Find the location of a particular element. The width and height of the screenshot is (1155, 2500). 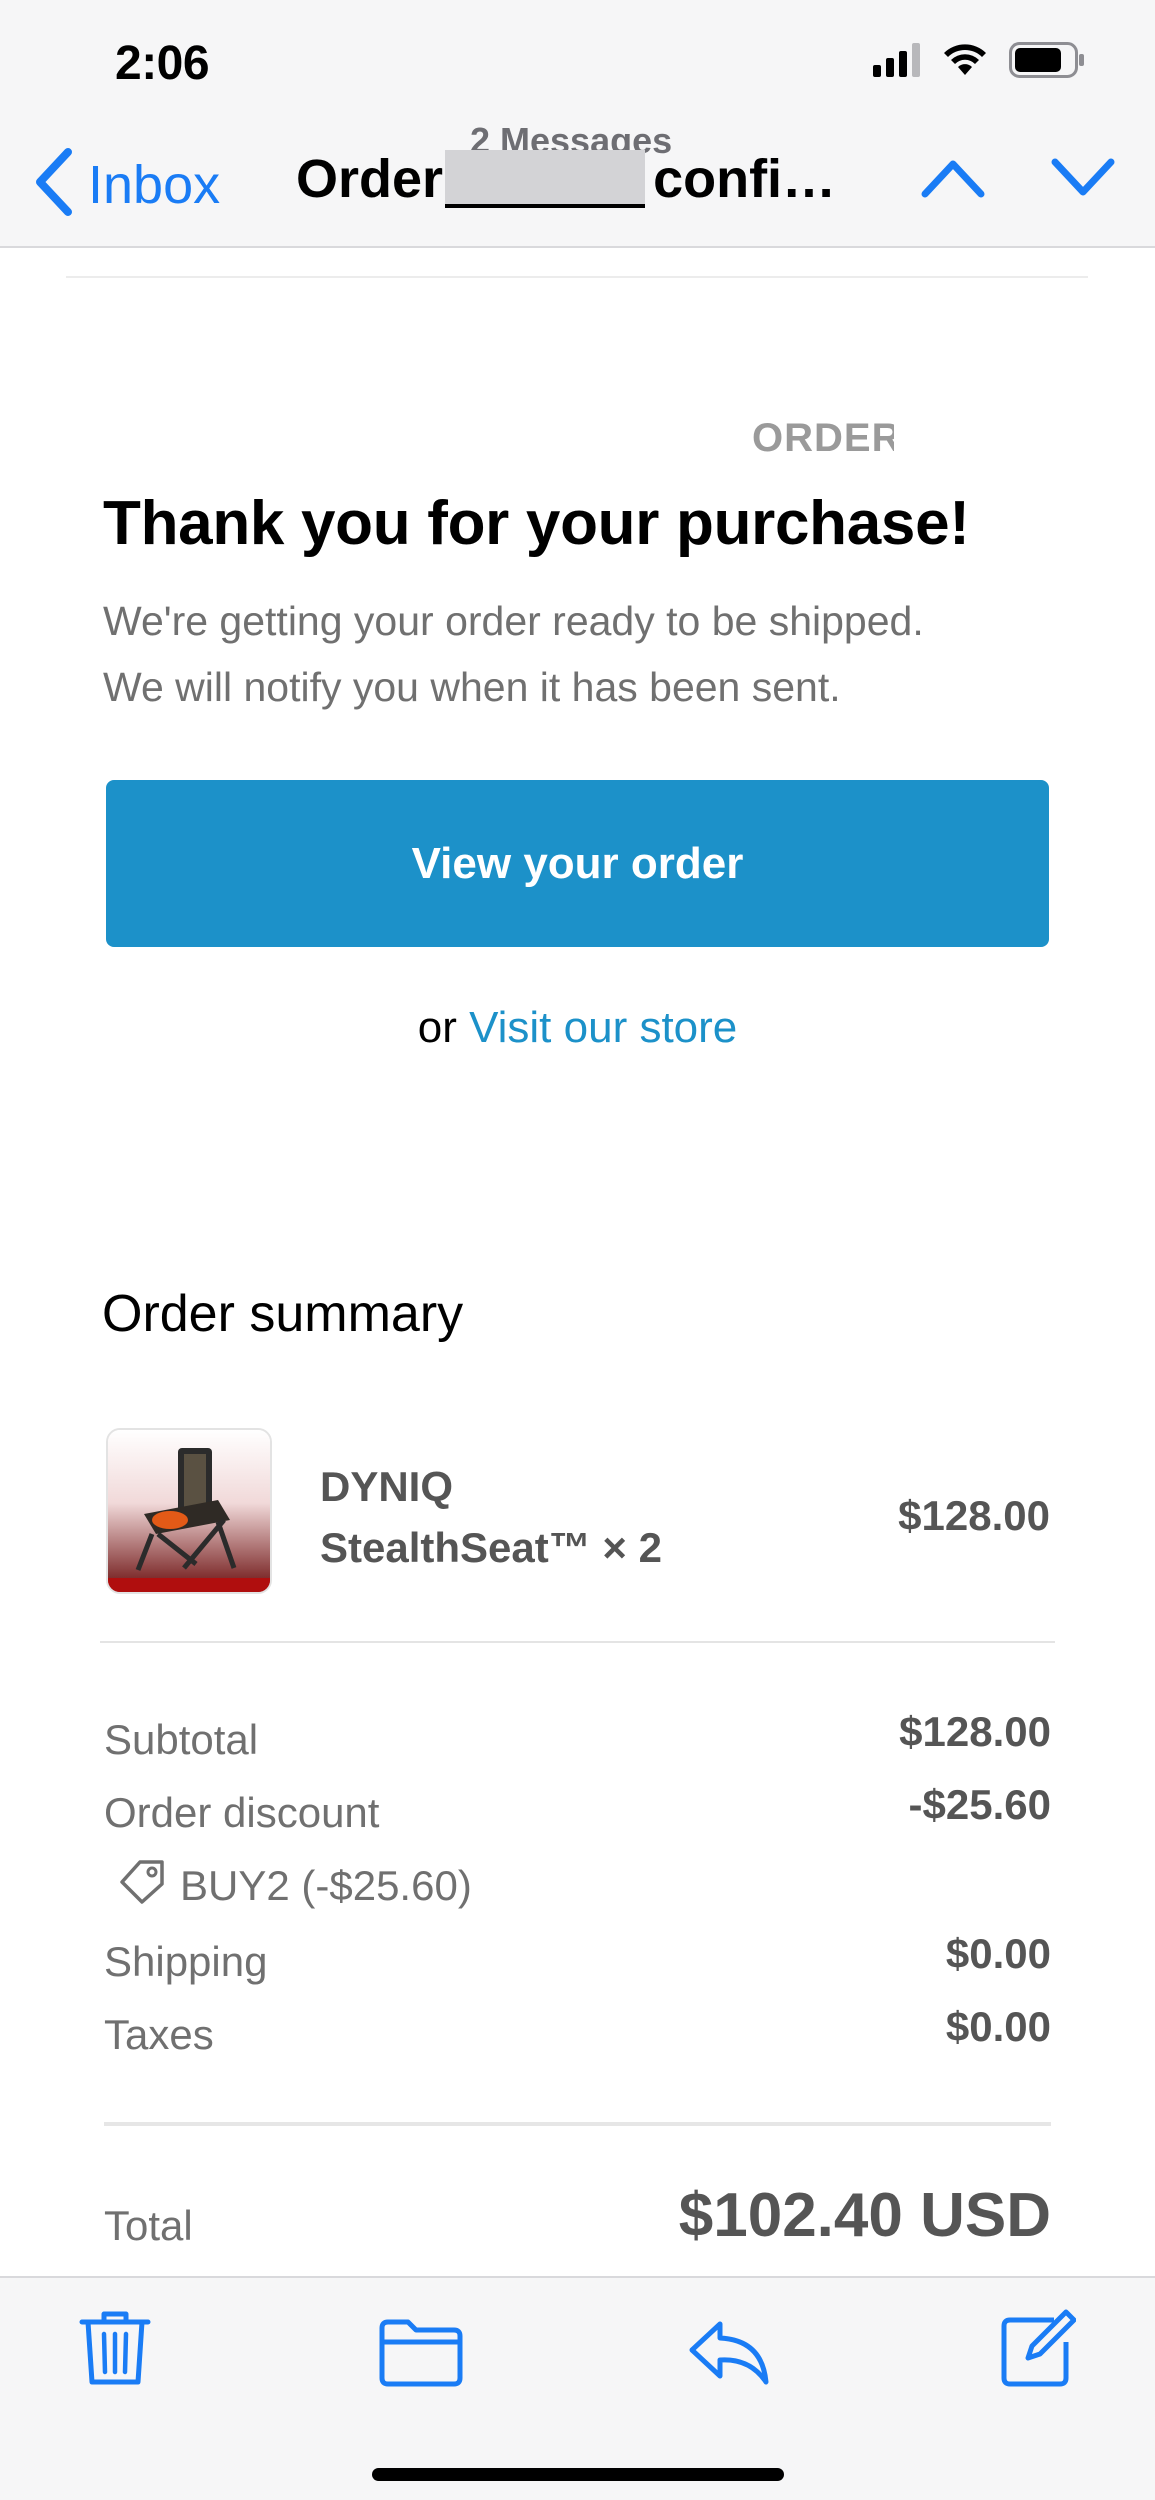

discount-code-text: BUY2 (-$25.60) is located at coordinates (326, 1885).